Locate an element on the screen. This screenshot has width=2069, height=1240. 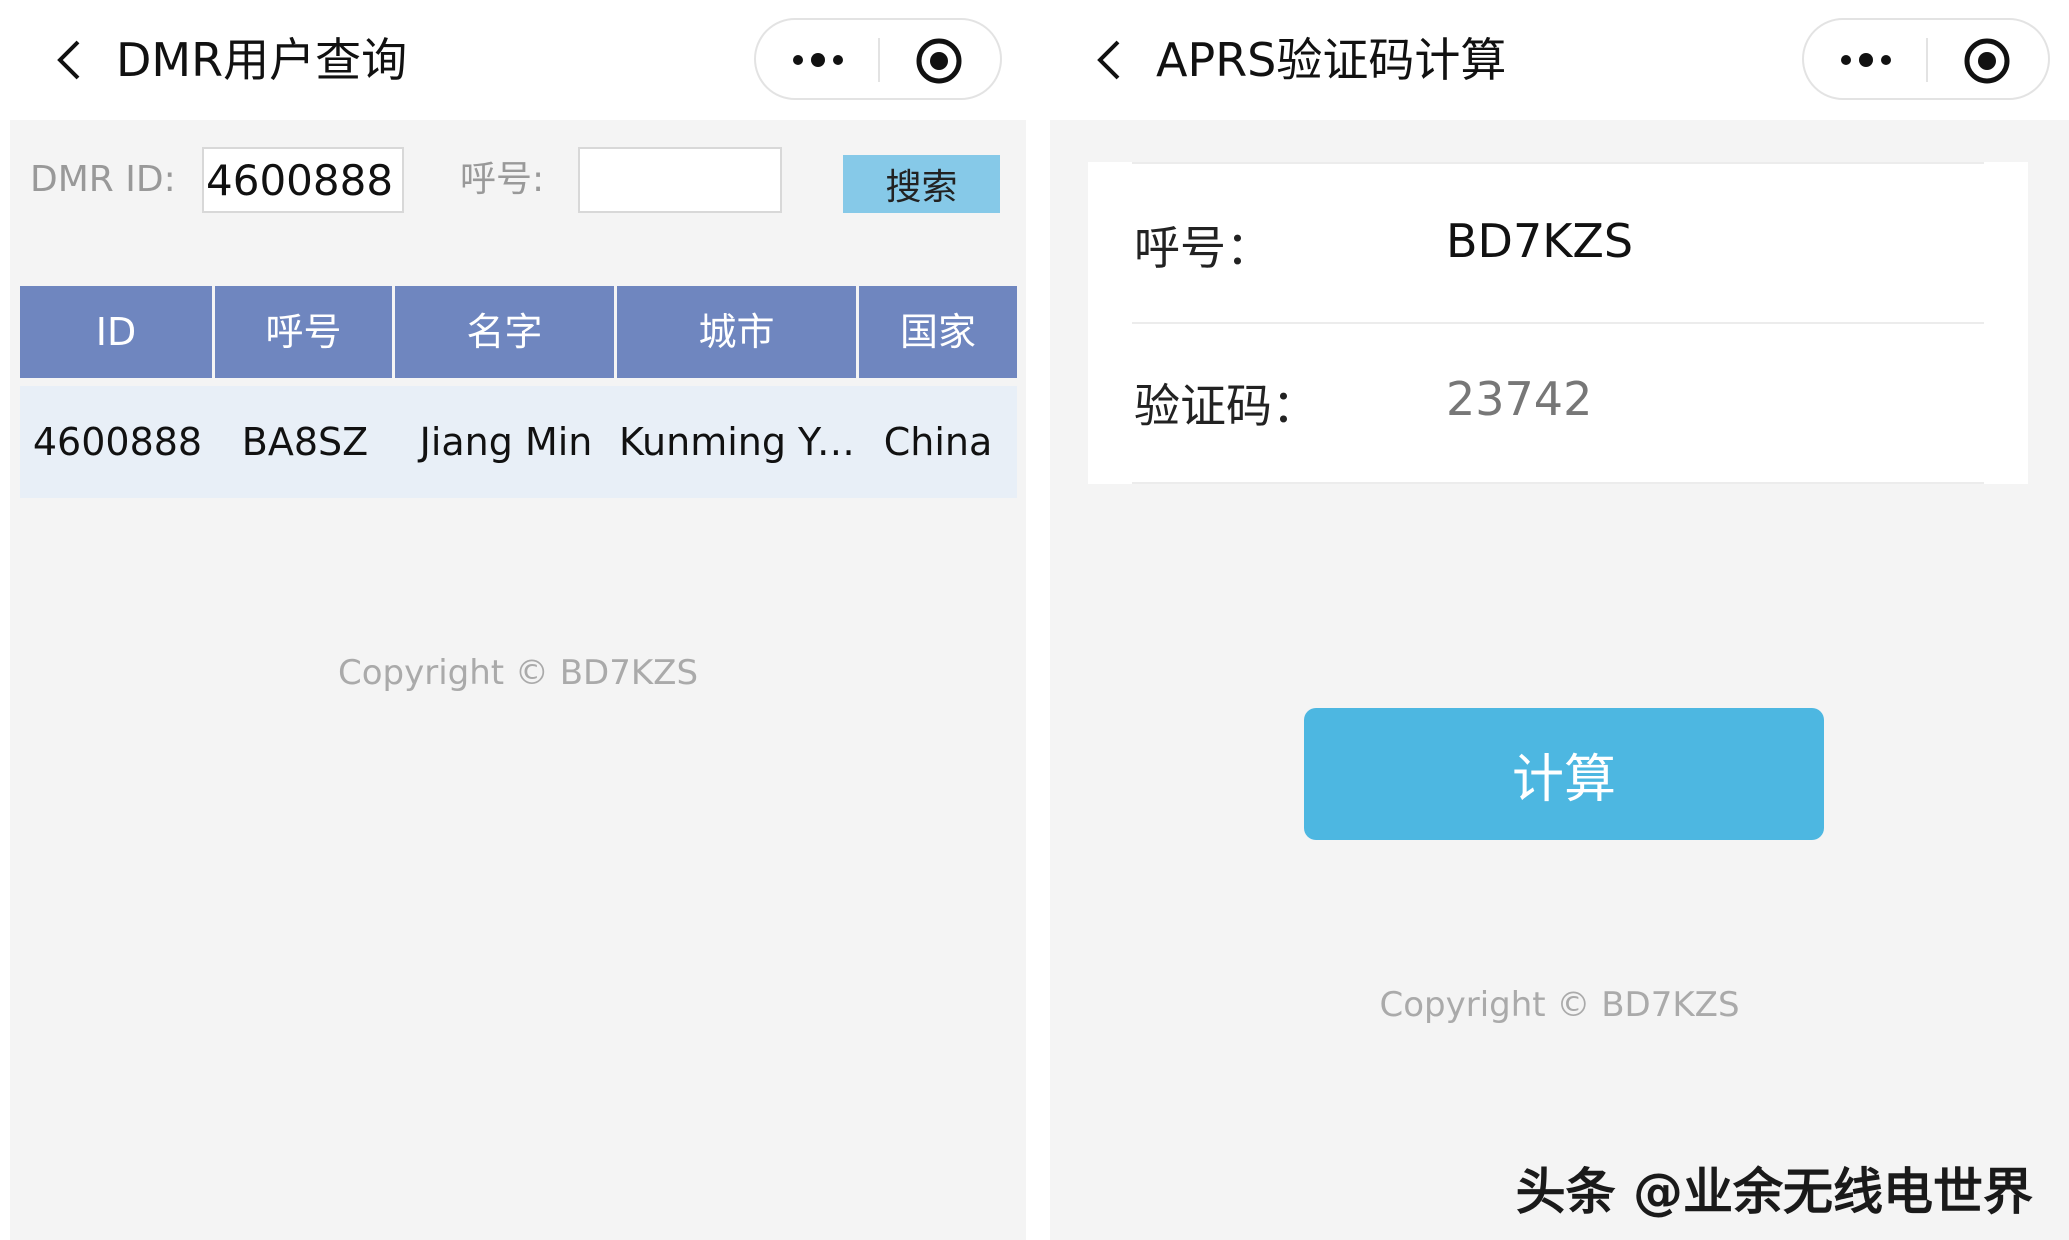
cell-name: Jiang Min is located at coordinates (506, 442).